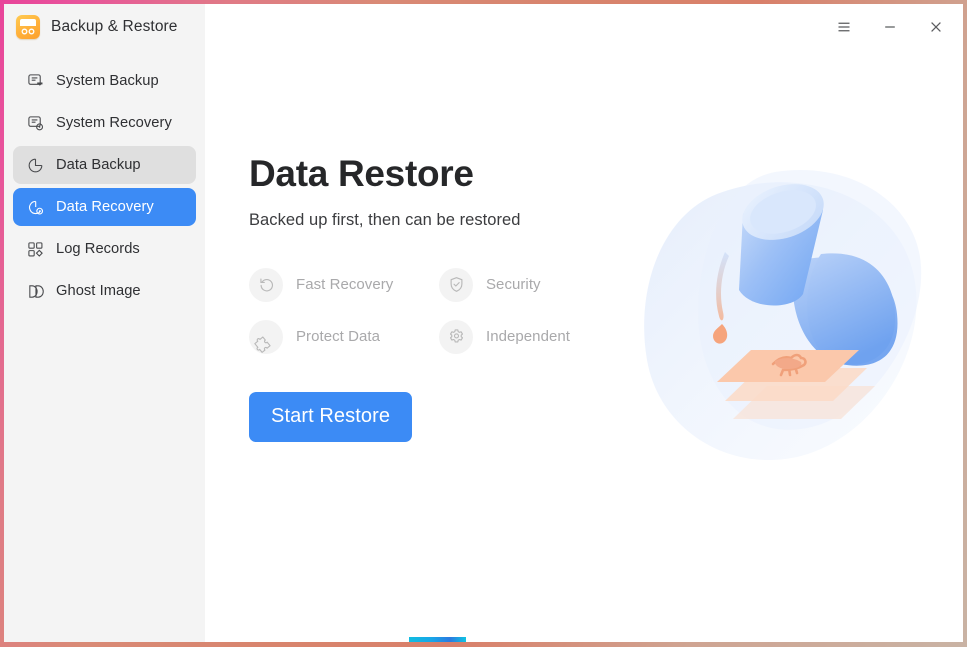 Image resolution: width=967 pixels, height=647 pixels. Describe the element at coordinates (98, 165) in the screenshot. I see `sidebar-item-label: Data Backup` at that location.